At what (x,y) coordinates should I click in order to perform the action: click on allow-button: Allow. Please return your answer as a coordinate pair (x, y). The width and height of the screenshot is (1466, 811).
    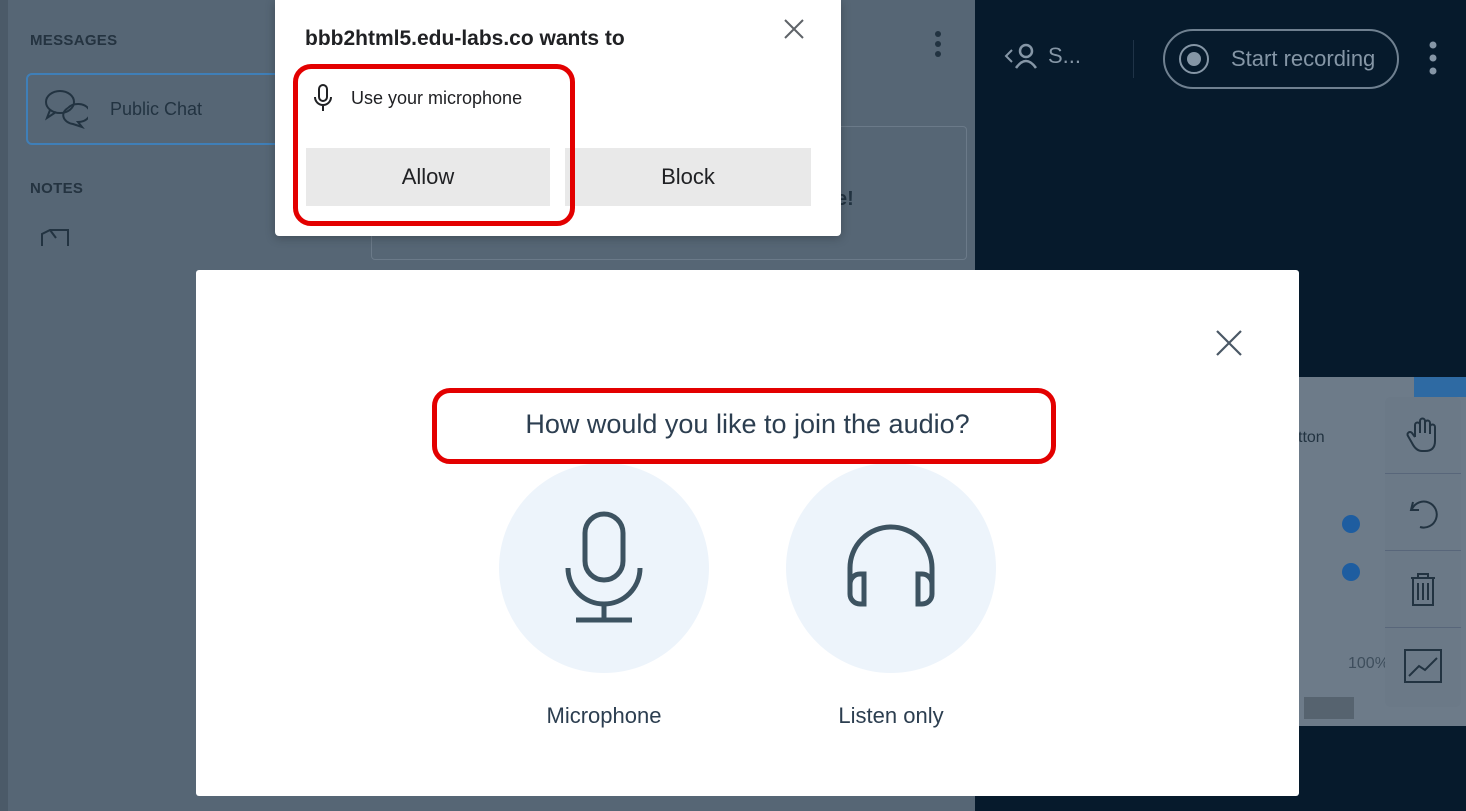
    Looking at the image, I should click on (428, 177).